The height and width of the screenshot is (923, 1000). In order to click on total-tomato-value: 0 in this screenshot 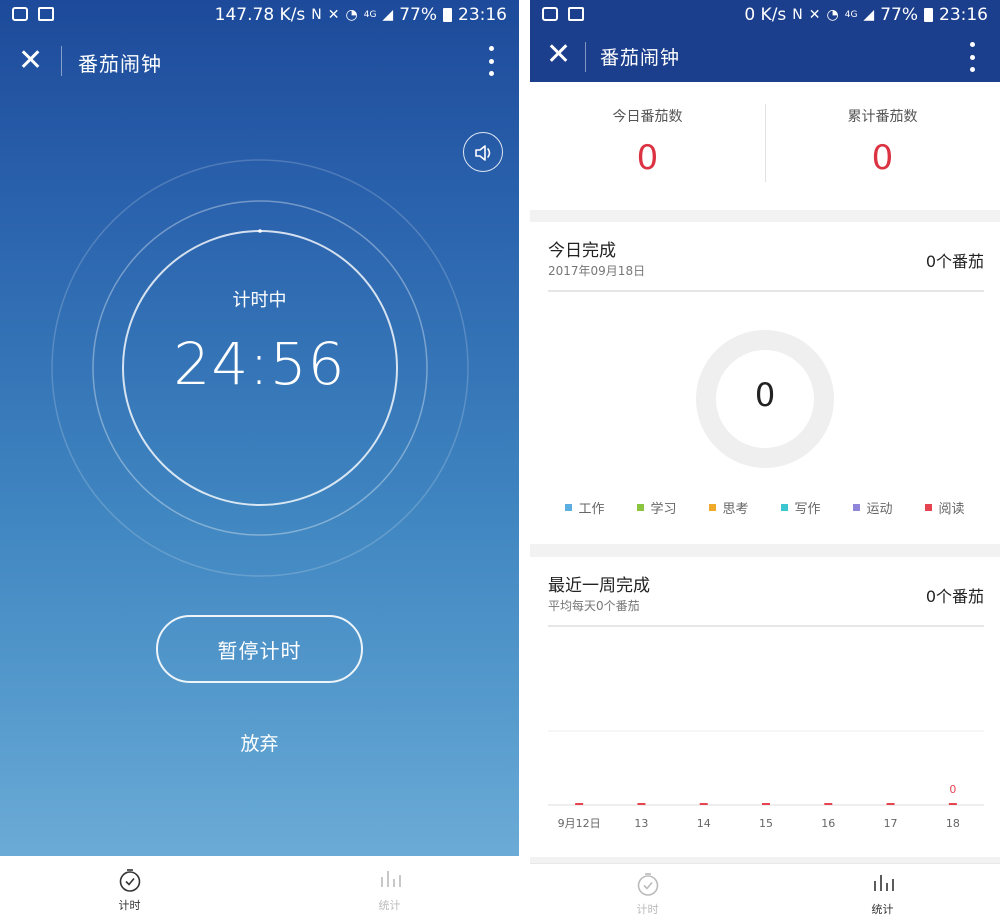, I will do `click(882, 158)`.